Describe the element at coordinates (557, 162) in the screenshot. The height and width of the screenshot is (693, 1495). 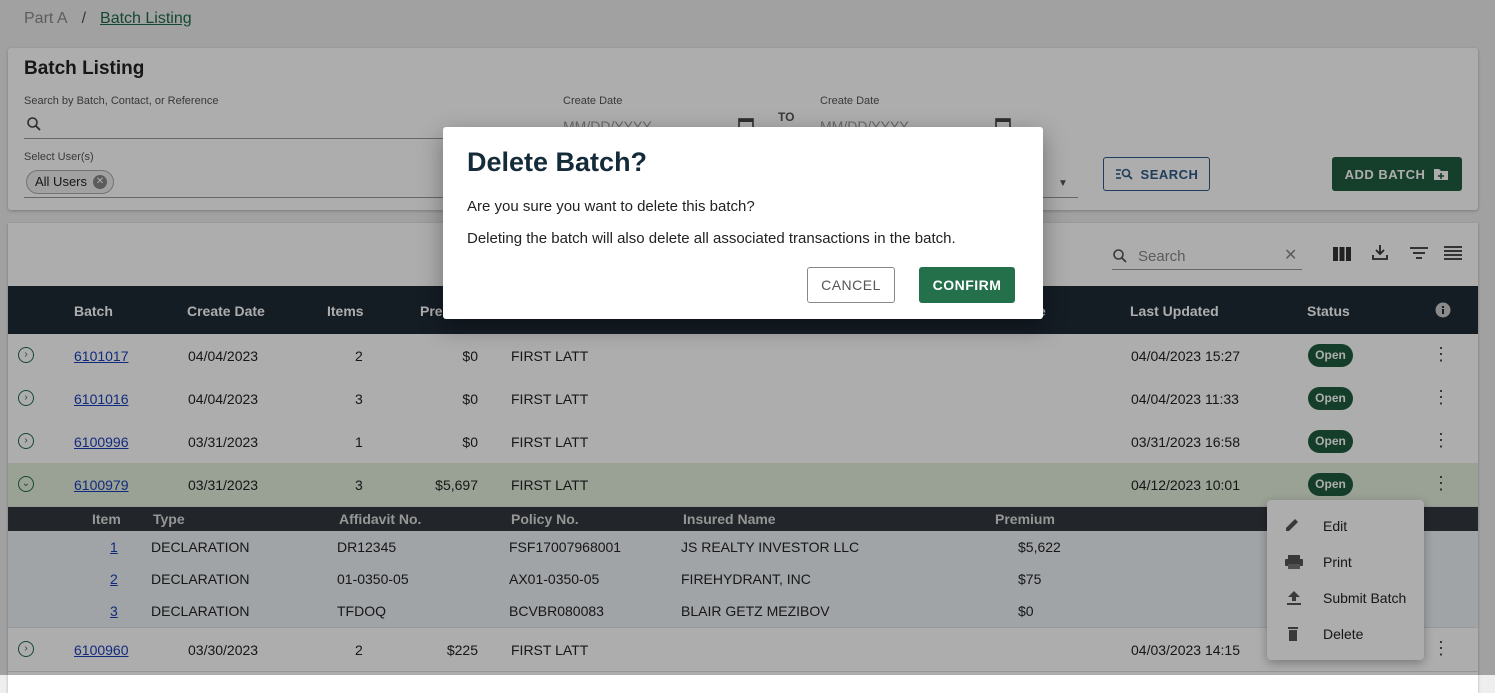
I see `dialog-title: Delete Batch?` at that location.